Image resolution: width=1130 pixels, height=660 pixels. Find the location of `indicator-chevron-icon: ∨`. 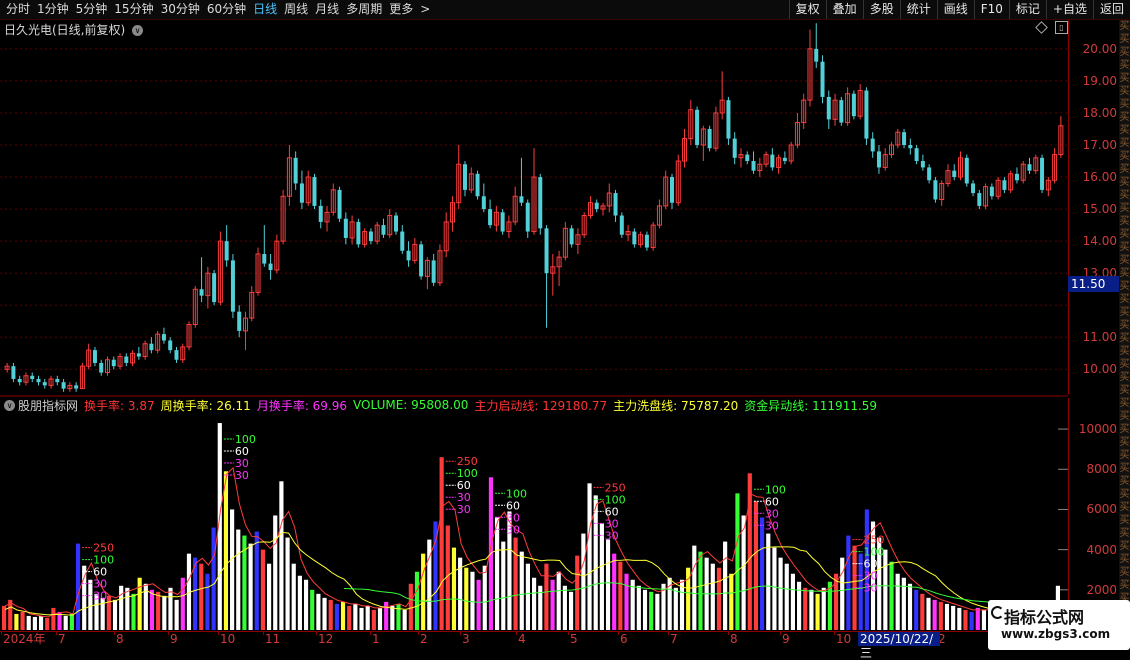

indicator-chevron-icon: ∨ is located at coordinates (9, 405).